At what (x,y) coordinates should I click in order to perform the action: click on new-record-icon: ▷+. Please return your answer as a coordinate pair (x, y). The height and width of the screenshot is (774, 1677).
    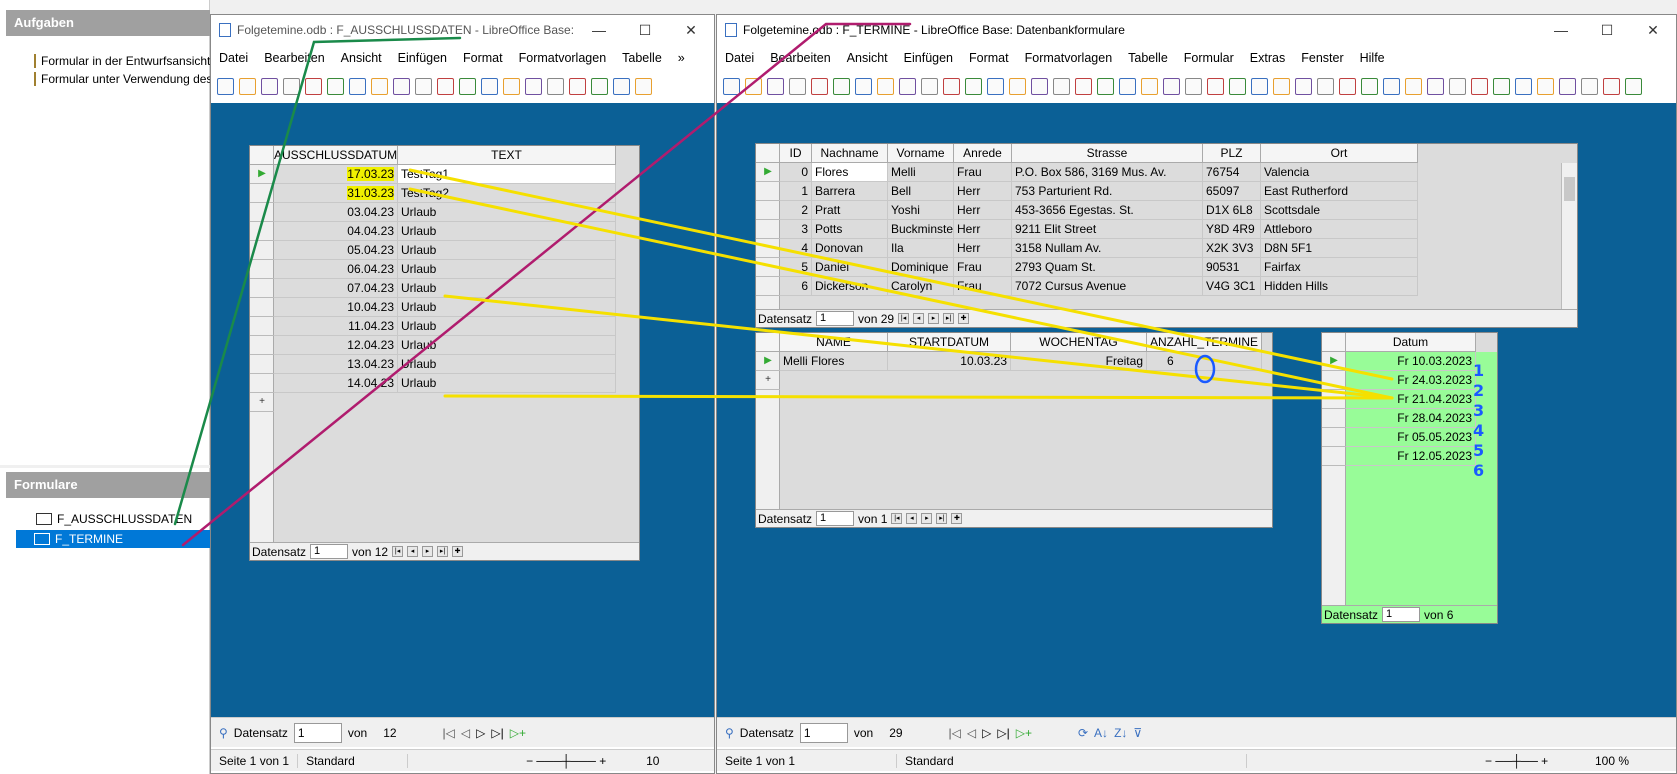
    Looking at the image, I should click on (1024, 733).